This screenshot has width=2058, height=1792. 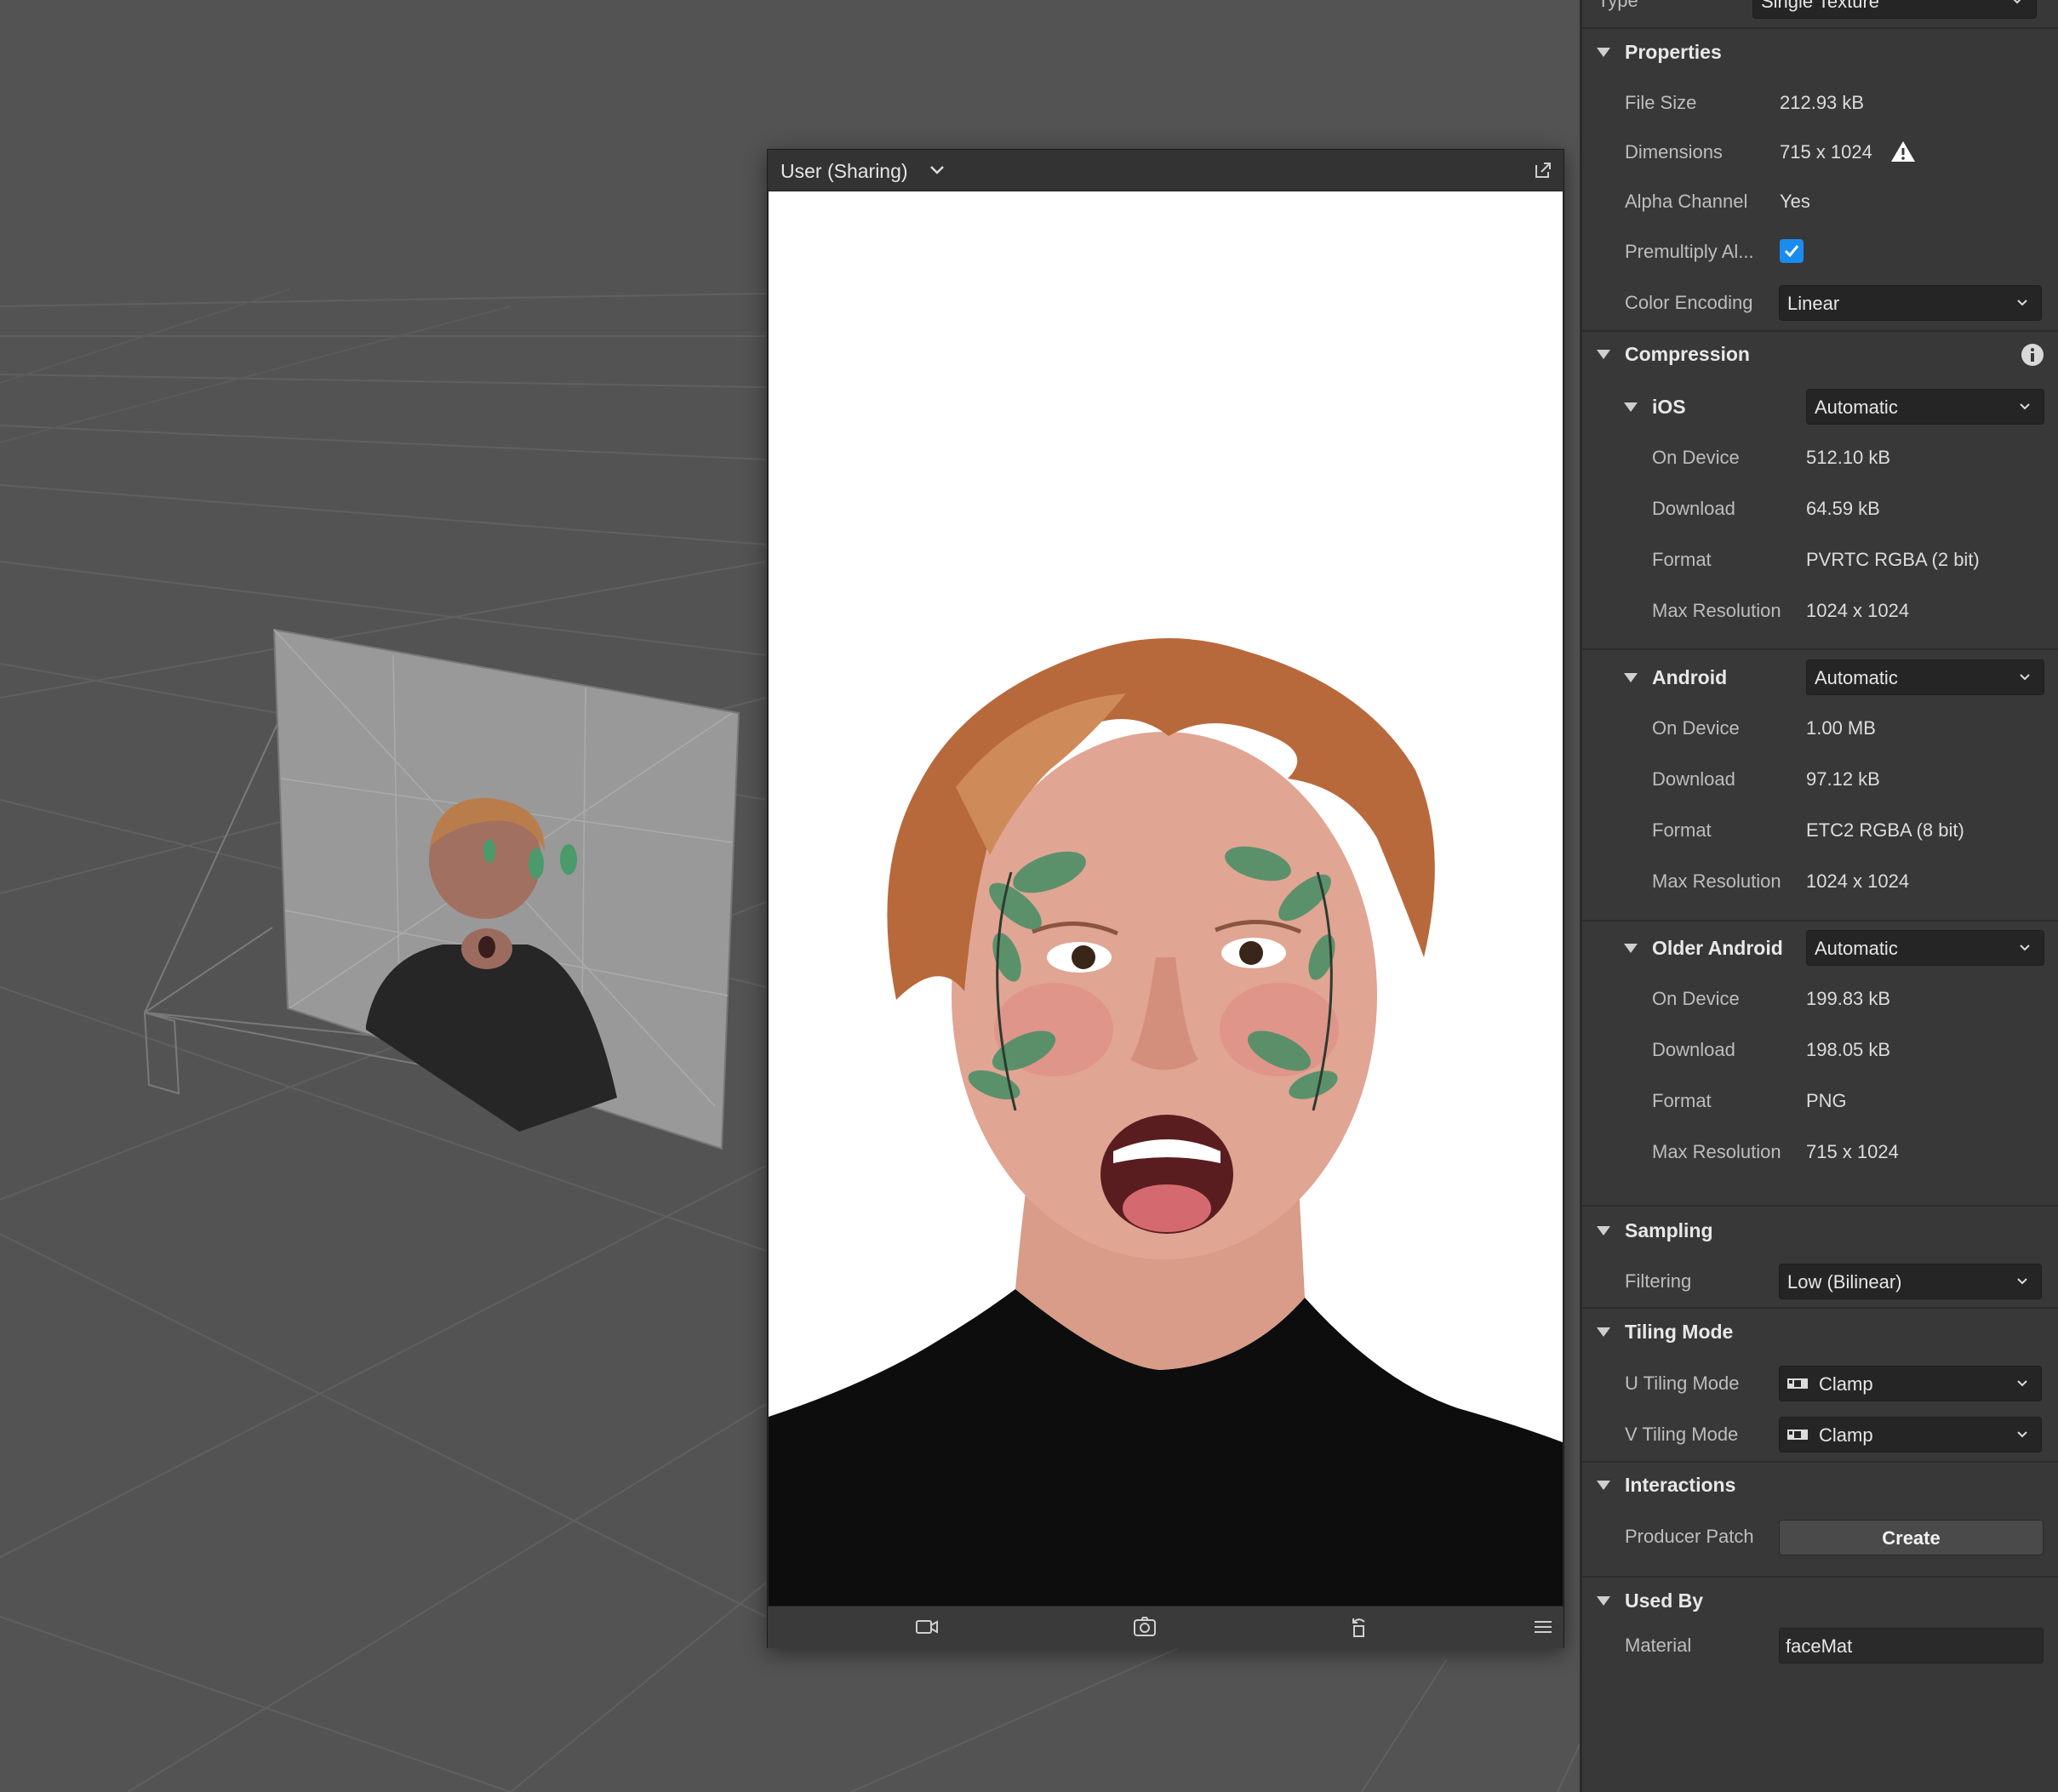 What do you see at coordinates (1682, 559) in the screenshot?
I see `ios-format-label: Format` at bounding box center [1682, 559].